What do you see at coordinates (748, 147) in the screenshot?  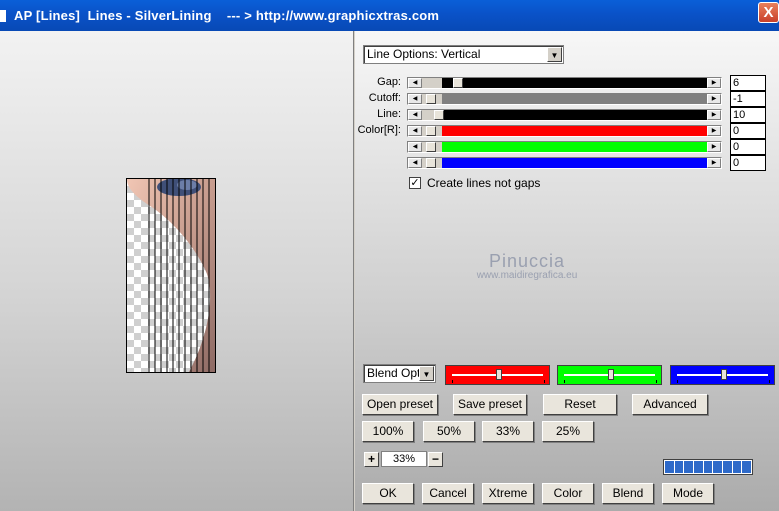 I see `color-green-value-field: 0` at bounding box center [748, 147].